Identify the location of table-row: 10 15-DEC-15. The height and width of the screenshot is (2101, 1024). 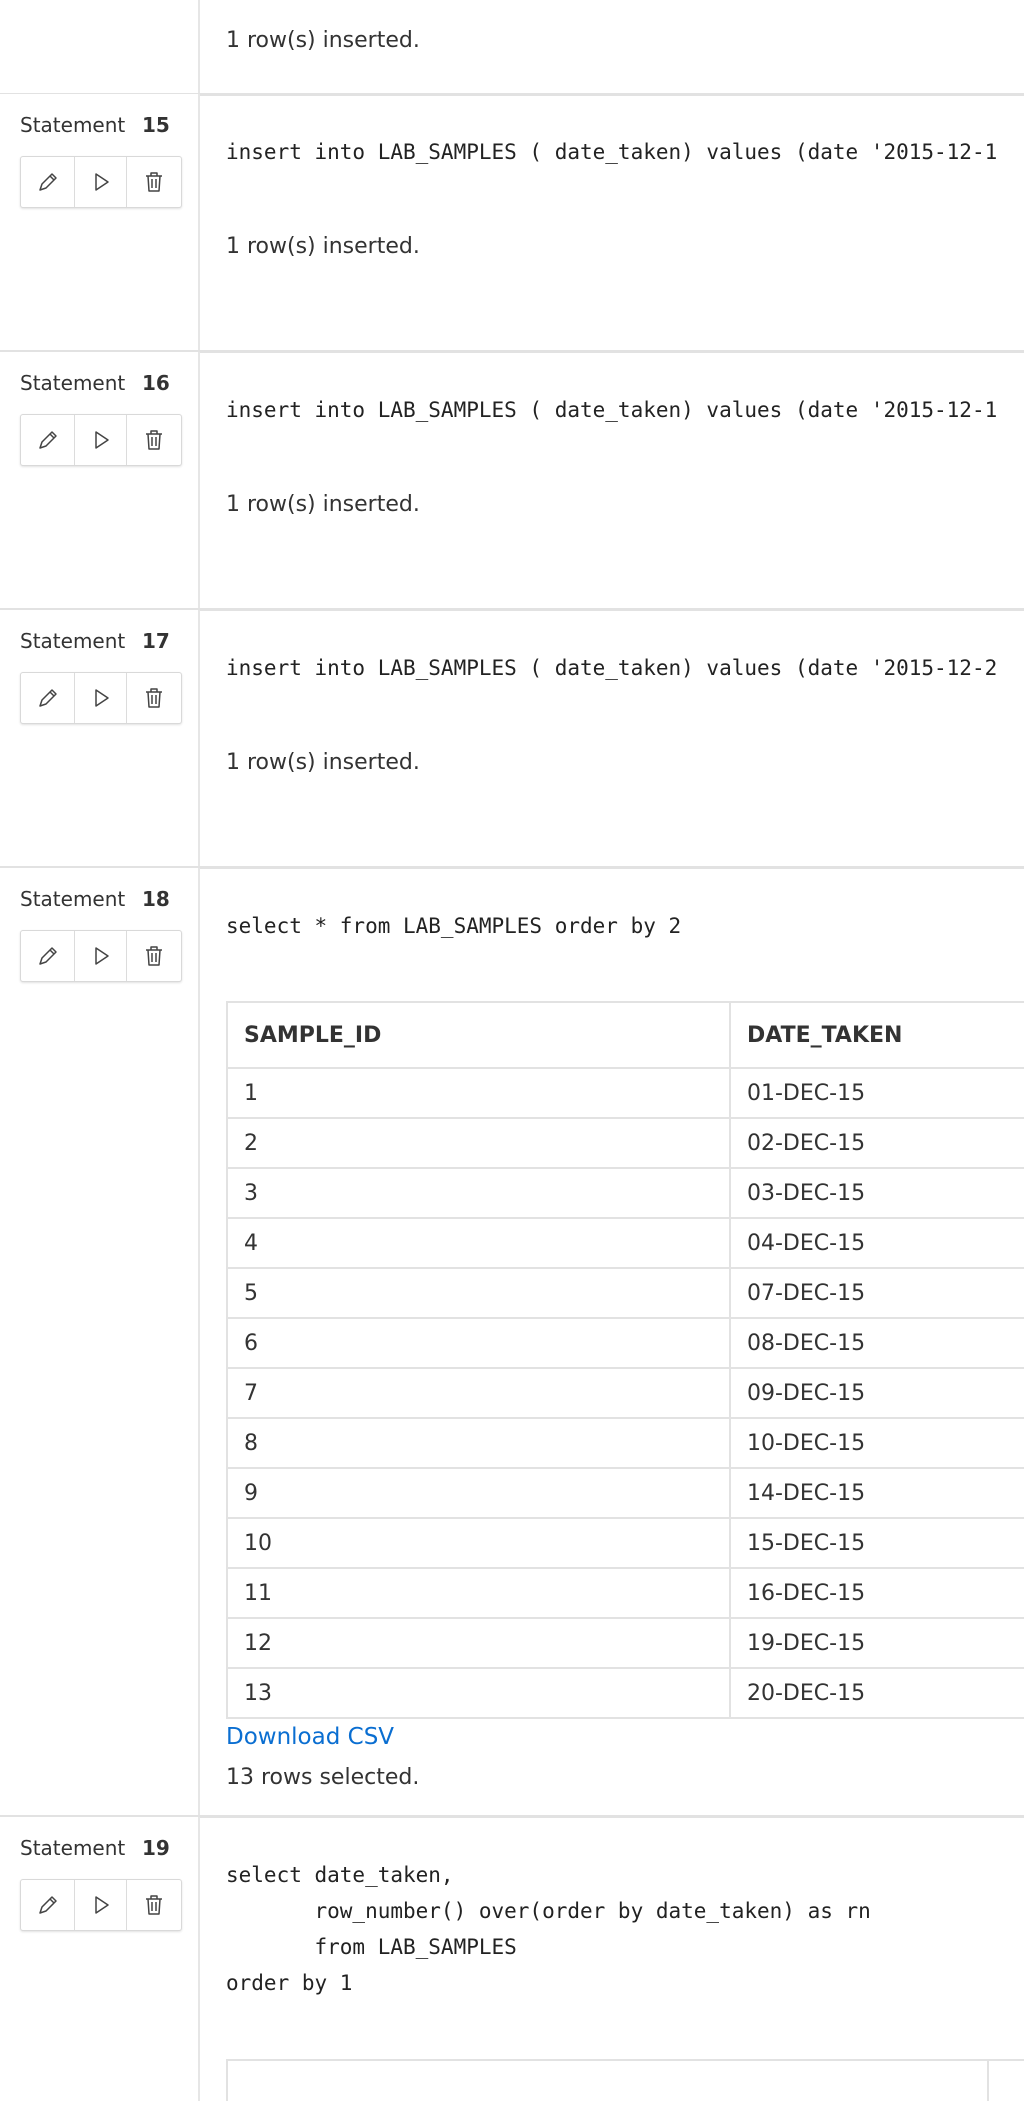
(625, 1543).